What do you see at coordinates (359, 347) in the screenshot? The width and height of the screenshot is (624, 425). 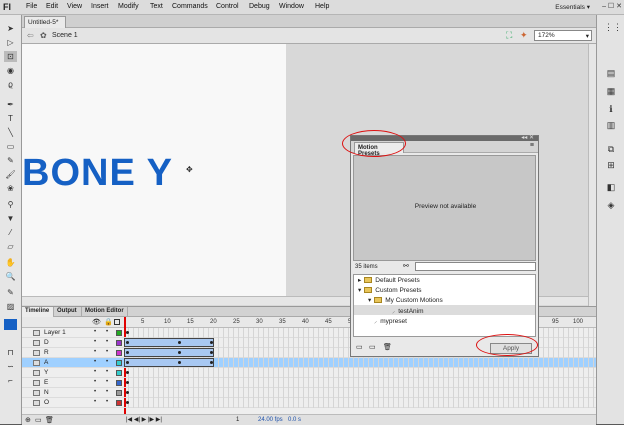 I see `new-folder-icon: ▭` at bounding box center [359, 347].